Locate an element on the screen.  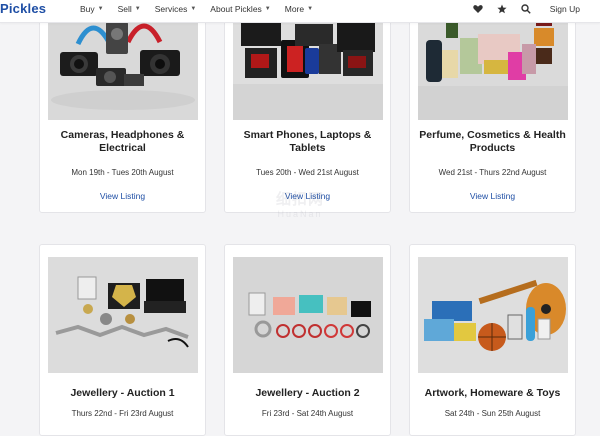
sign-up-link: Sign Up is located at coordinates (565, 9).